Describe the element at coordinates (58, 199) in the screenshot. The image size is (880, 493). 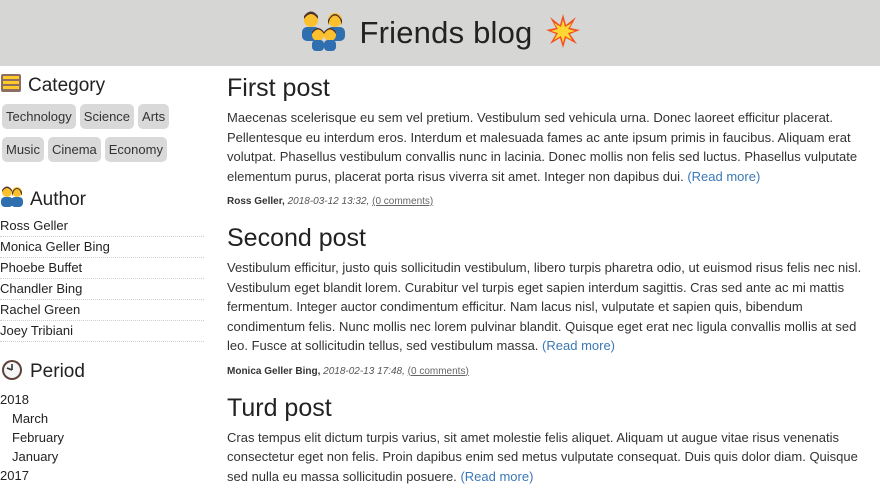
I see `author-title: Author` at that location.